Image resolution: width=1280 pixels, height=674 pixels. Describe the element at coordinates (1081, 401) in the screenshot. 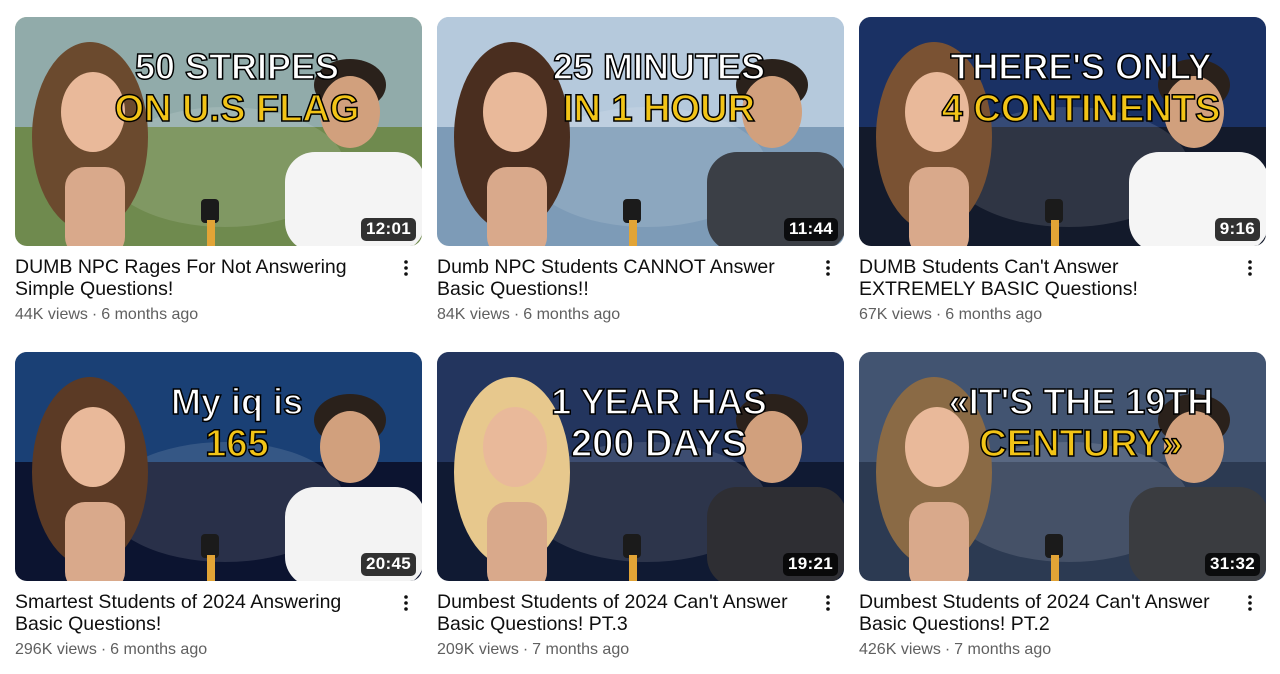

I see `svg-text: «IT'S THE 19TH` at that location.